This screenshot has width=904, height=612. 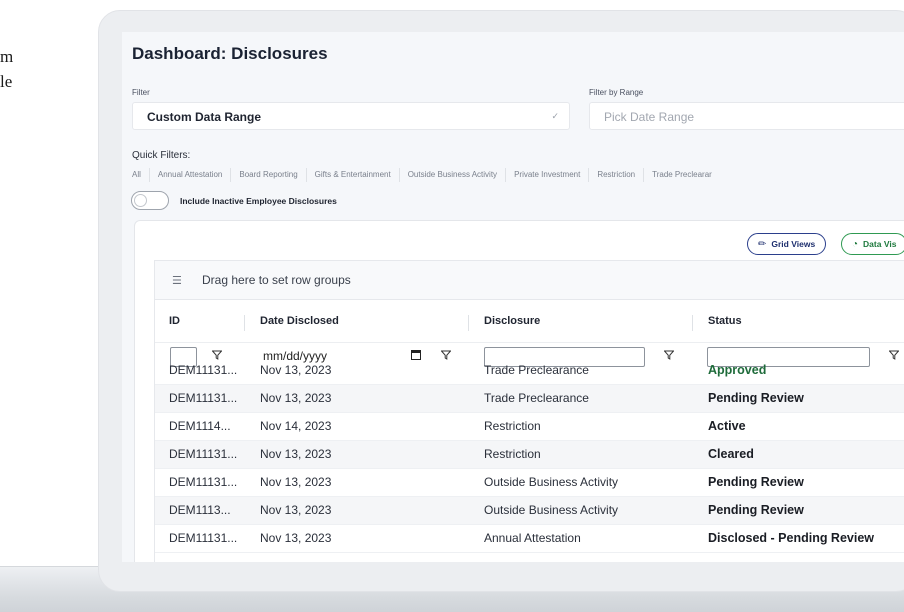 What do you see at coordinates (681, 175) in the screenshot?
I see `quick-filter-trade-preclearance: Trade Preclearar` at bounding box center [681, 175].